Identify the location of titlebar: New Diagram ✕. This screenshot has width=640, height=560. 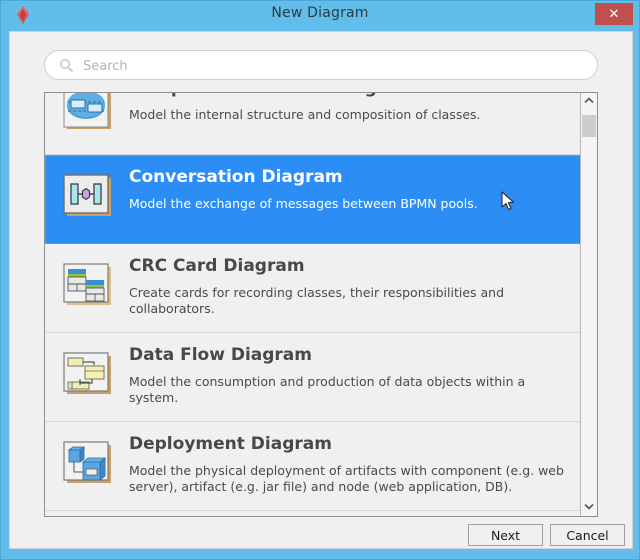
(320, 15).